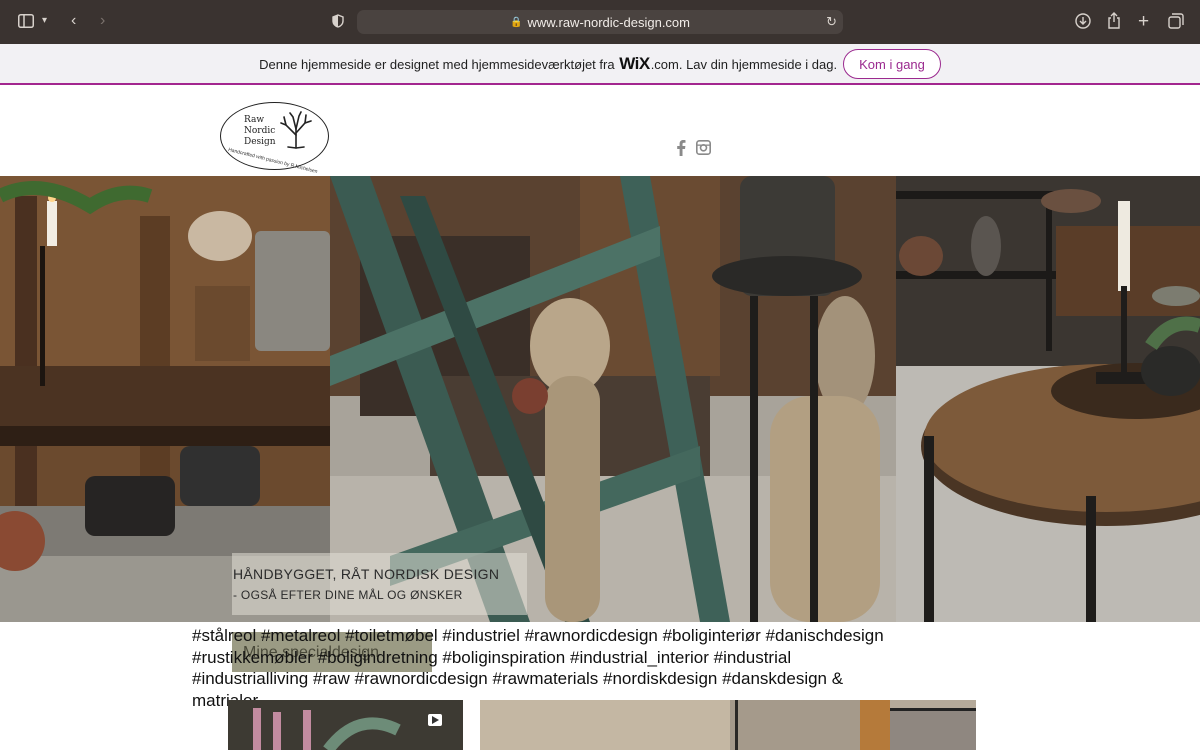 Image resolution: width=1200 pixels, height=750 pixels. What do you see at coordinates (44, 21) in the screenshot?
I see `chevron-down-icon: ▾` at bounding box center [44, 21].